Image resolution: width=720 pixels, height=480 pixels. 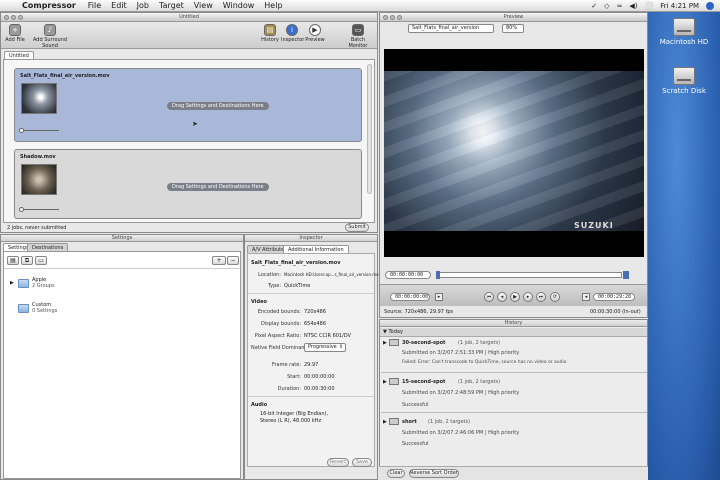 What do you see at coordinates (434, 473) in the screenshot?
I see `reverse-sort-order-button: Reverse Sort Order` at bounding box center [434, 473].